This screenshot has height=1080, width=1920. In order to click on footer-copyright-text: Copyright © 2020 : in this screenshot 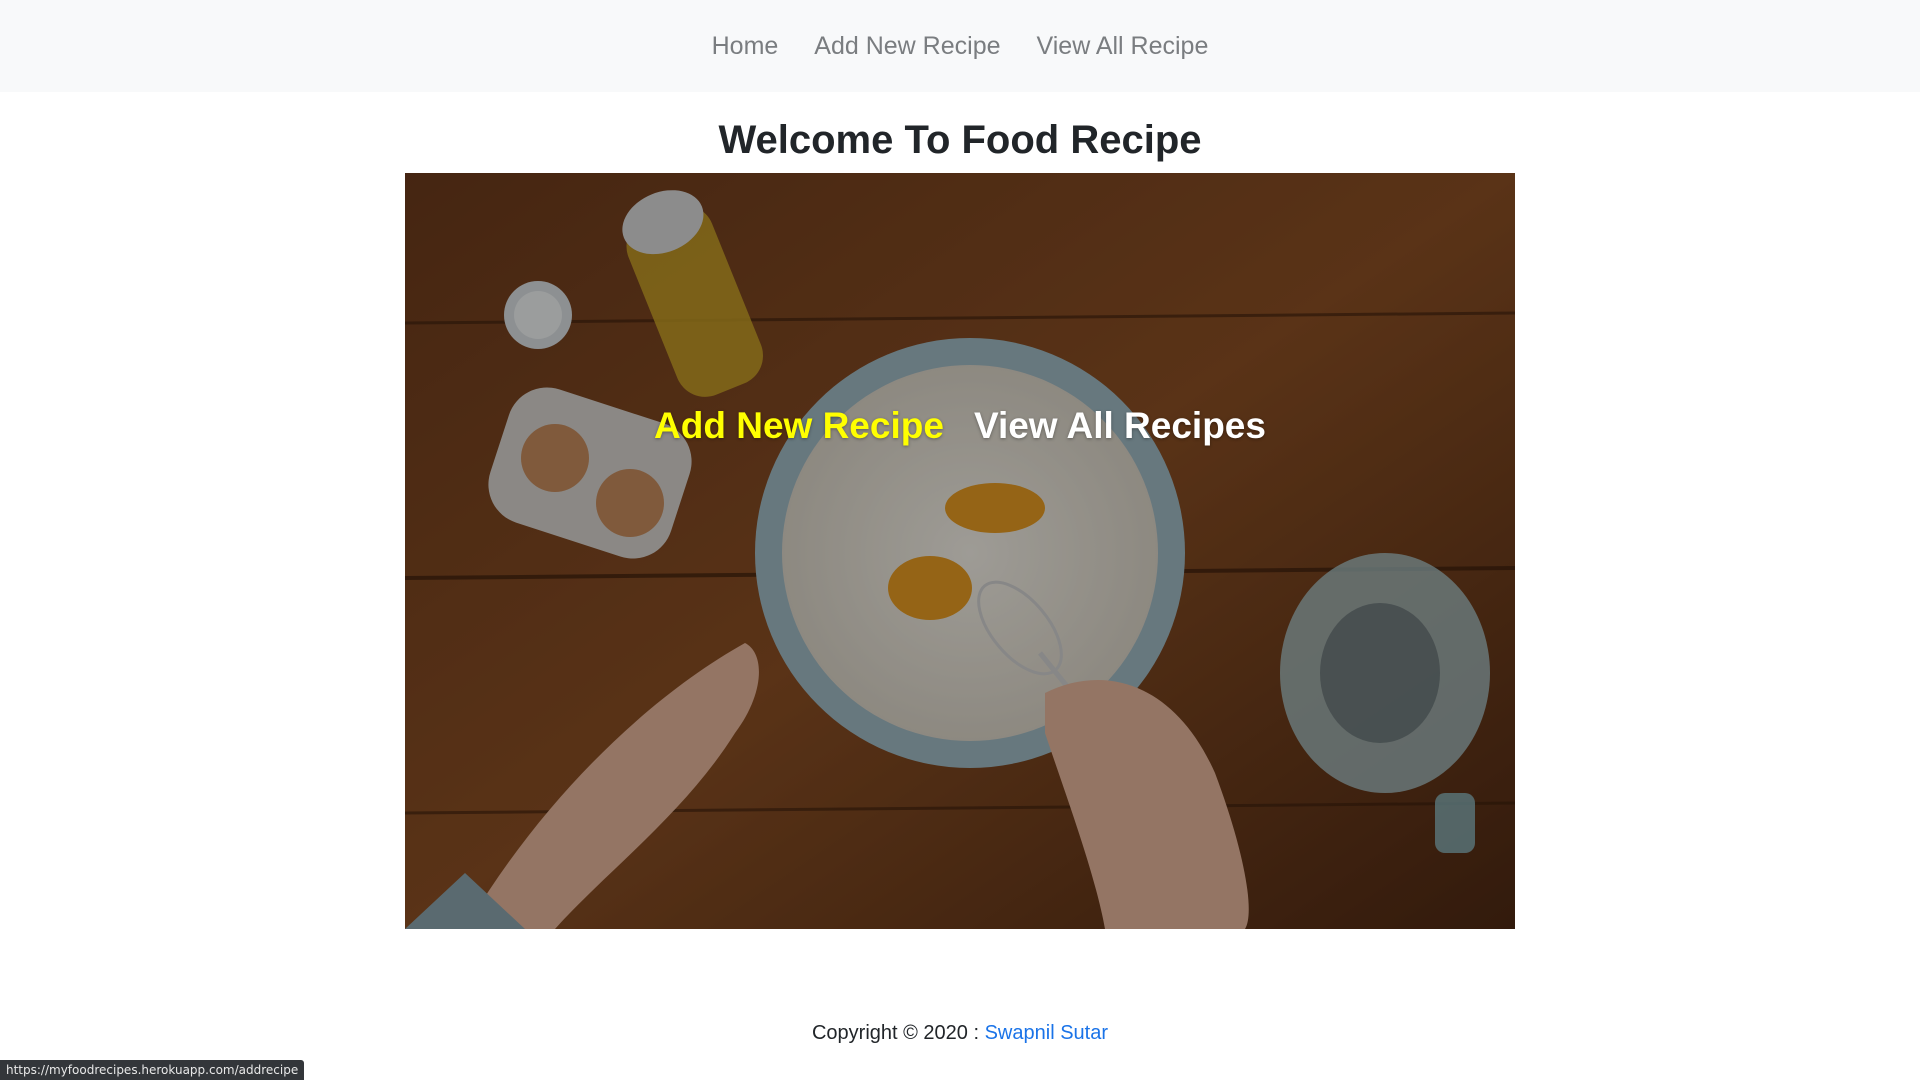, I will do `click(898, 1033)`.